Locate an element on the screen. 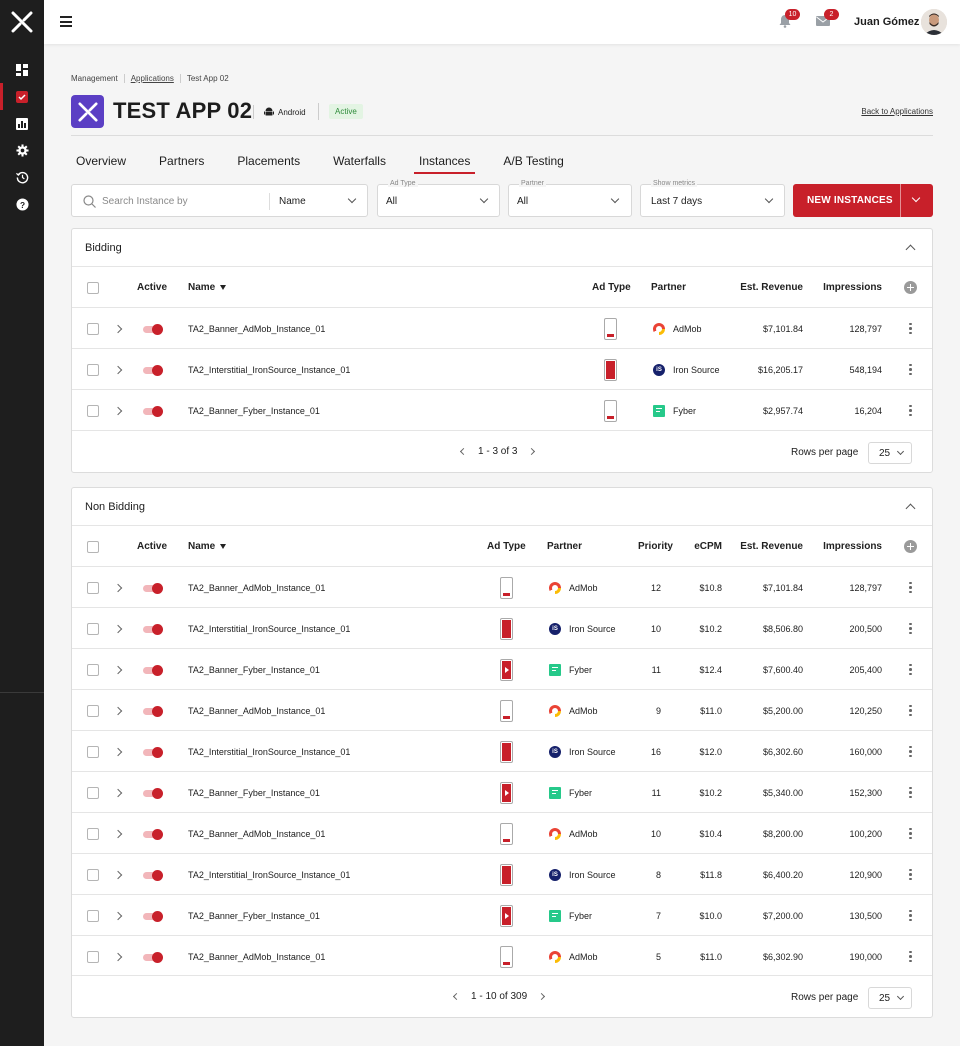 This screenshot has width=960, height=1046. show-metrics-select: Show metrics Last 7 days is located at coordinates (712, 198).